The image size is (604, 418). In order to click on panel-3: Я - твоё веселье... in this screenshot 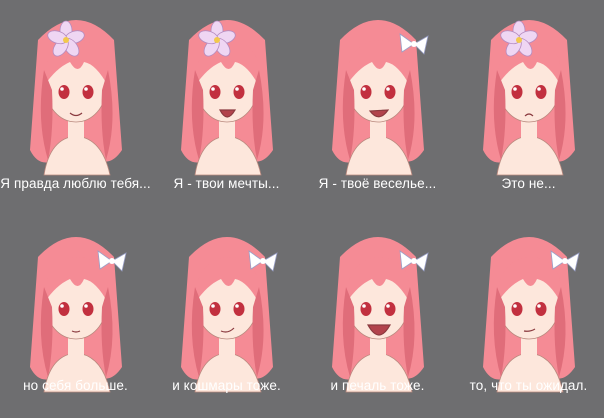, I will do `click(377, 104)`.